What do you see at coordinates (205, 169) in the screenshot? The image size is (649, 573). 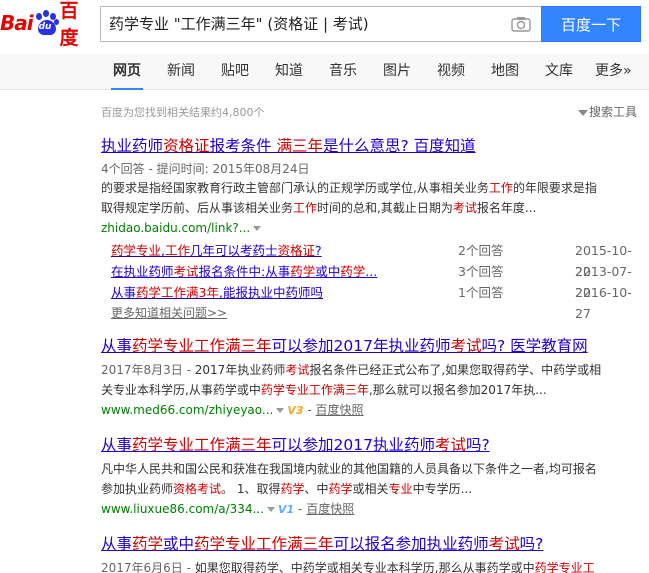 I see `result-meta: 4个回答 - 提问时间: 2015年08月24日` at bounding box center [205, 169].